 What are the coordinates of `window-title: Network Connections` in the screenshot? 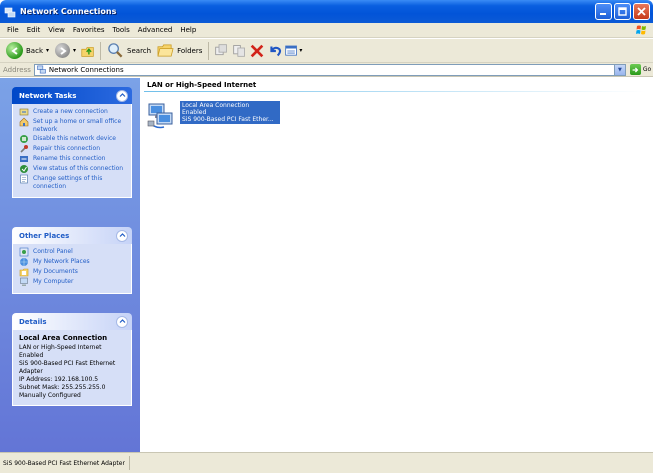 It's located at (68, 11).